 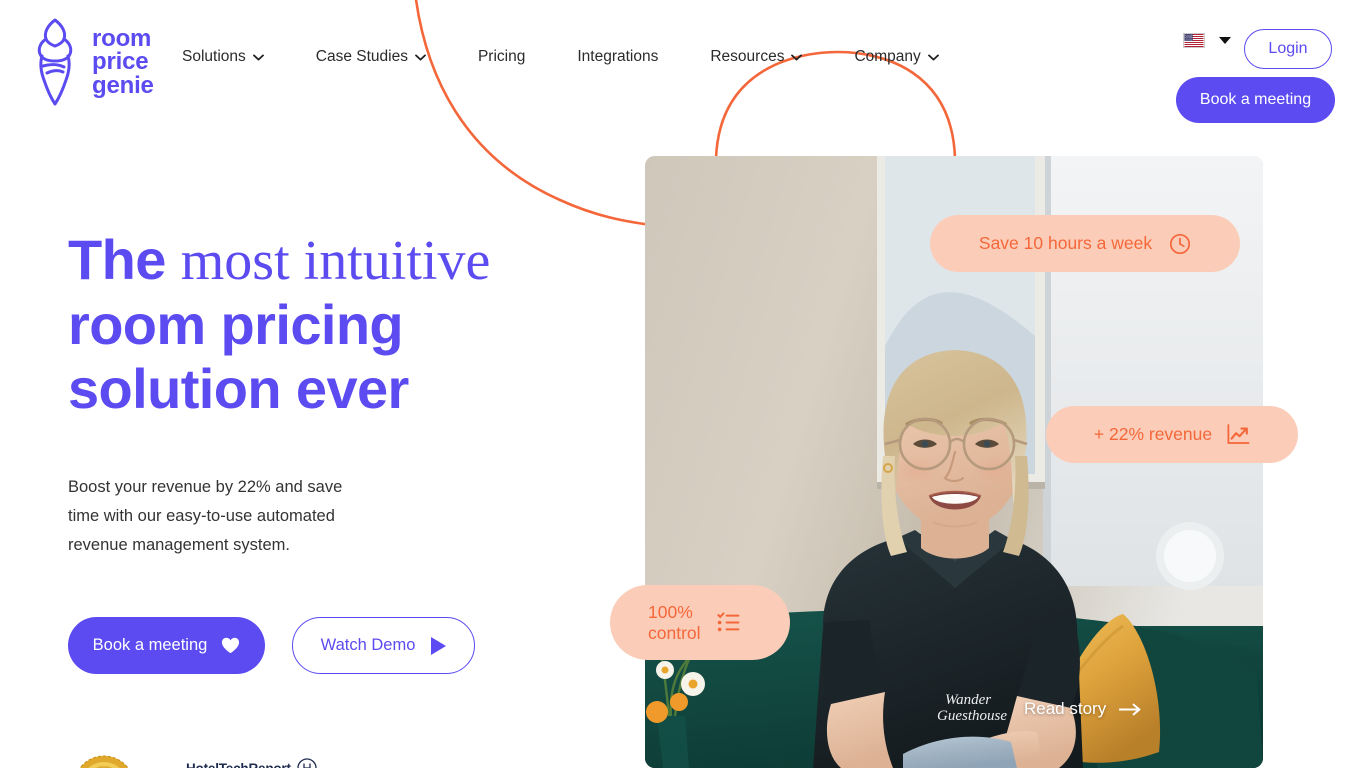 What do you see at coordinates (1288, 49) in the screenshot?
I see `login-button: Login` at bounding box center [1288, 49].